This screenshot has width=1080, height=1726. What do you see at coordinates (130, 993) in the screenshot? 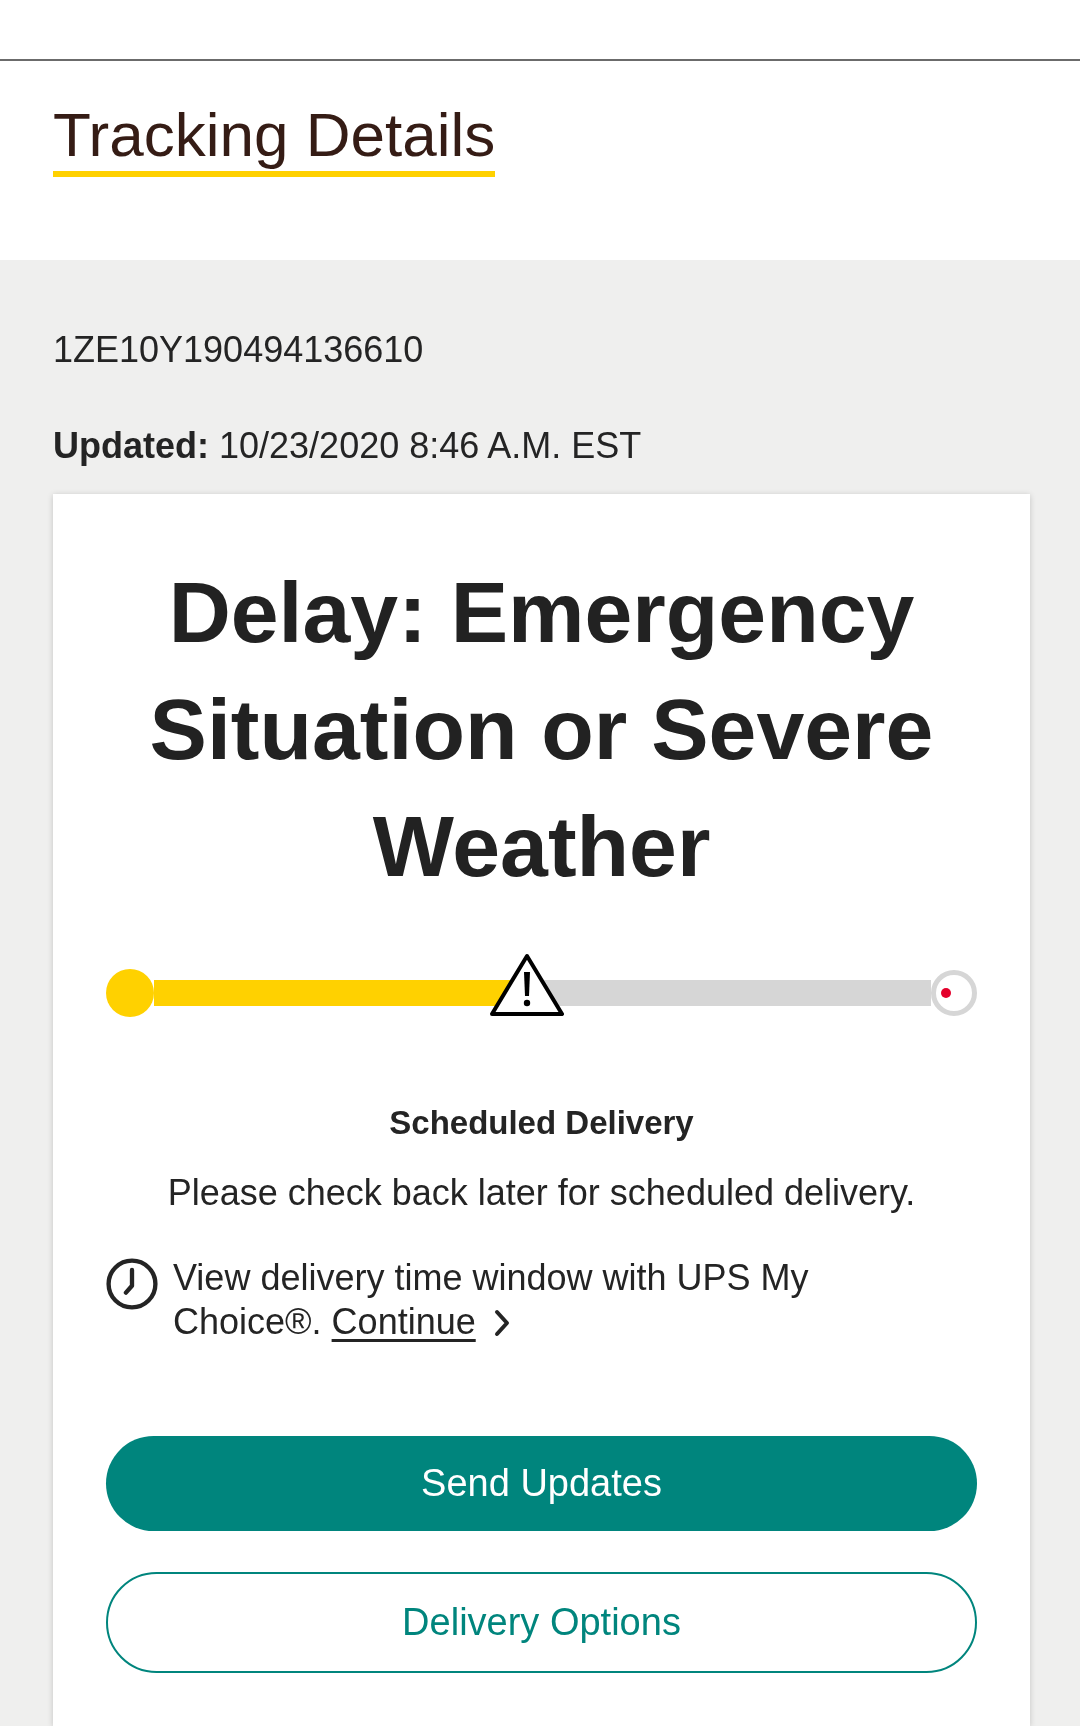
I see `start-marker-icon` at bounding box center [130, 993].